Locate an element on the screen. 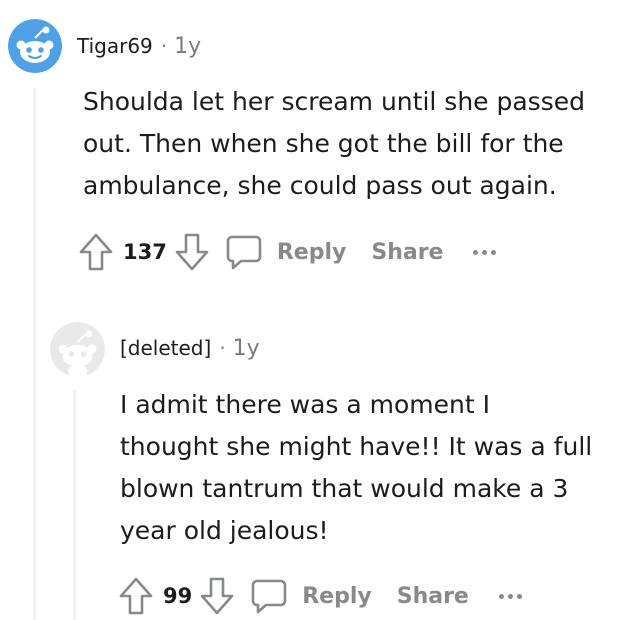 The width and height of the screenshot is (634, 620). snoo-avatar-icon is located at coordinates (35, 46).